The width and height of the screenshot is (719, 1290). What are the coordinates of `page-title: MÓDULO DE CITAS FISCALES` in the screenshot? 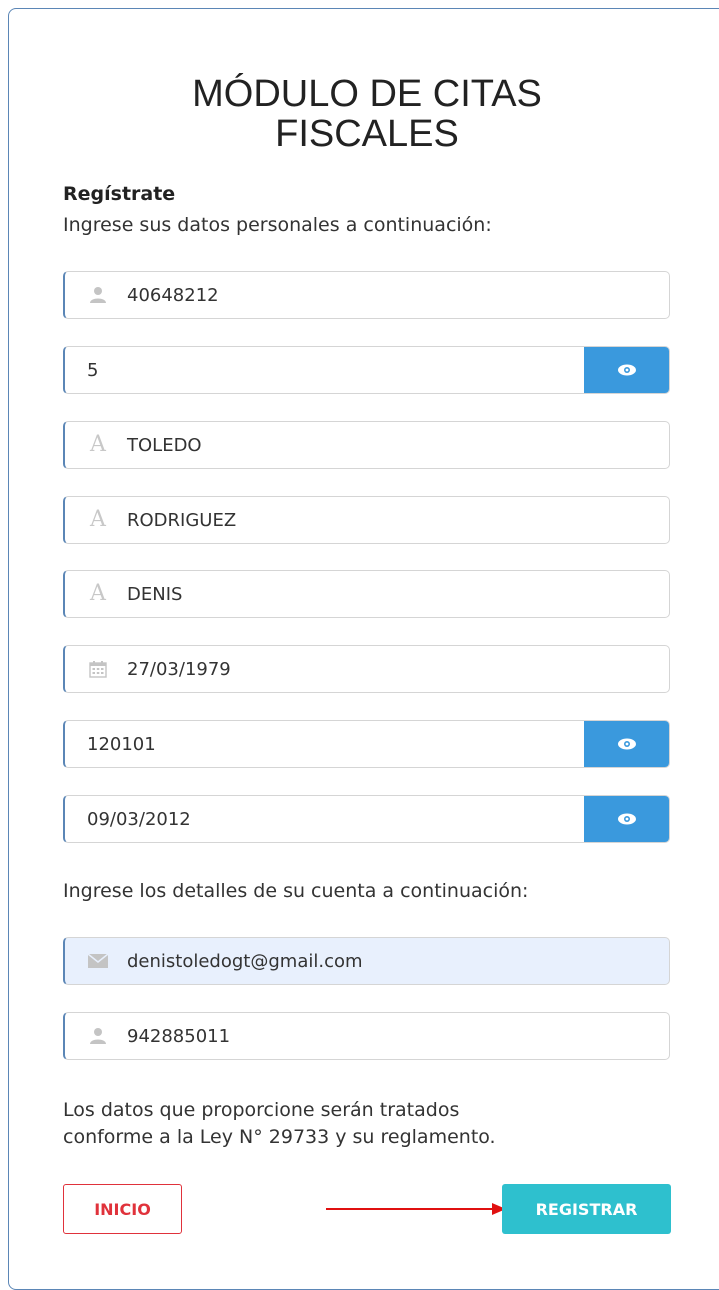 It's located at (359, 114).